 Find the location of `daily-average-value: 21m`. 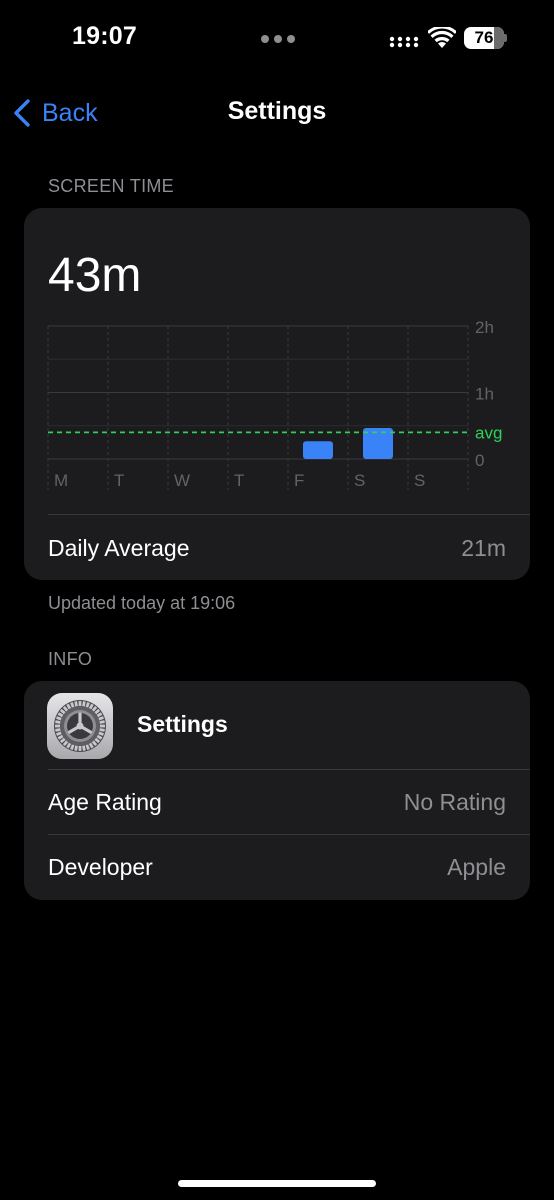

daily-average-value: 21m is located at coordinates (483, 548).